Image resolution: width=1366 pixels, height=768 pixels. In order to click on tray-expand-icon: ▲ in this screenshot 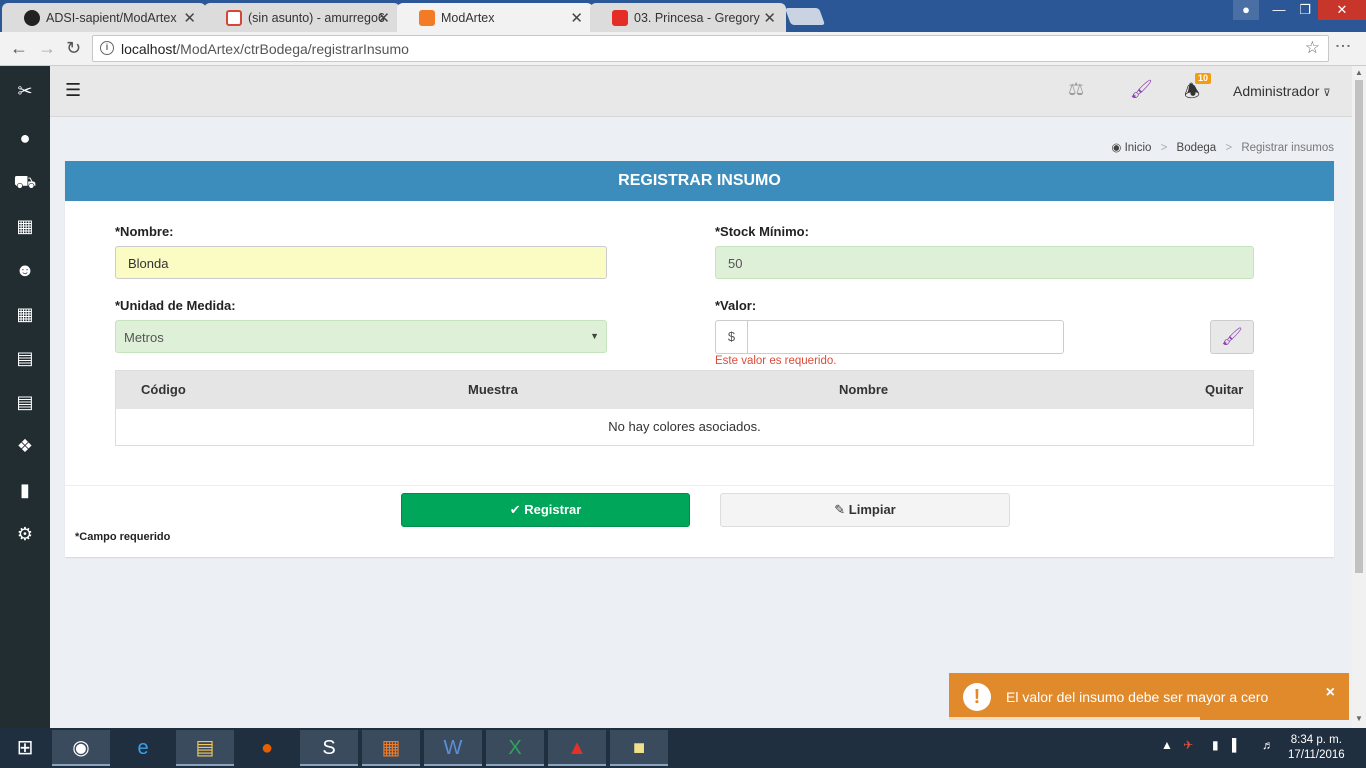, I will do `click(1167, 745)`.